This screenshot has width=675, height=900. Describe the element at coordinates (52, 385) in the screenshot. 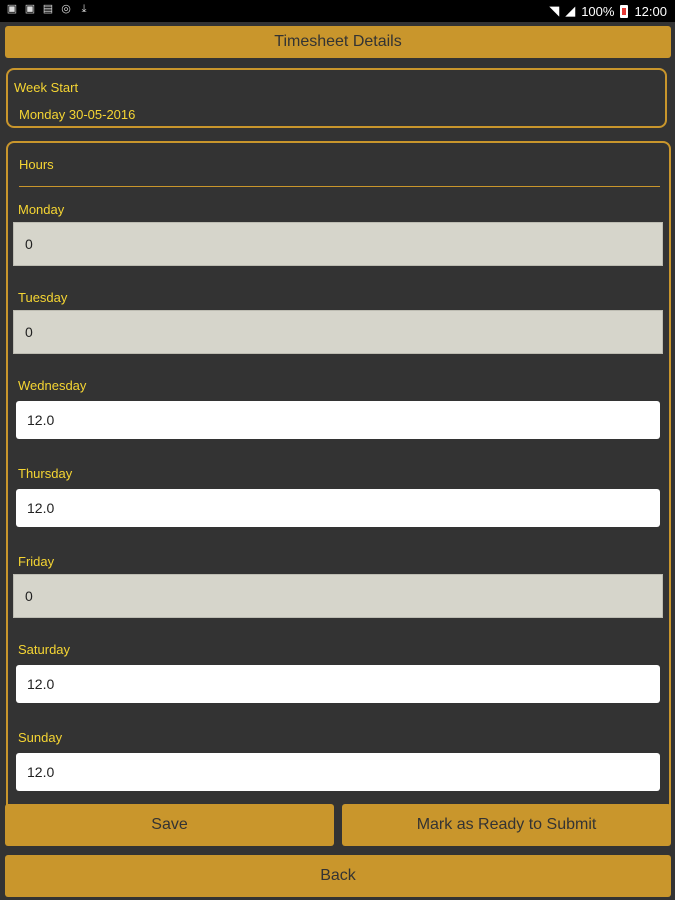

I see `day-label-wednesday: Wednesday` at that location.